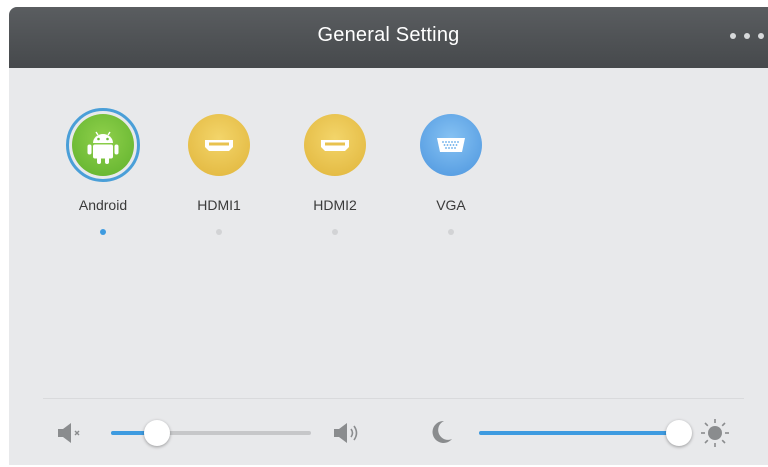 The height and width of the screenshot is (467, 768). What do you see at coordinates (679, 433) in the screenshot?
I see `brightness-thumb` at bounding box center [679, 433].